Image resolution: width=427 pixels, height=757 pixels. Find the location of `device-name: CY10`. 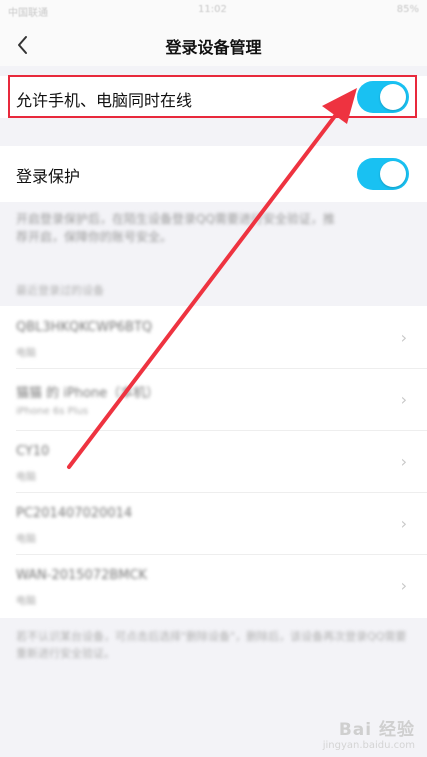

device-name: CY10 is located at coordinates (33, 451).